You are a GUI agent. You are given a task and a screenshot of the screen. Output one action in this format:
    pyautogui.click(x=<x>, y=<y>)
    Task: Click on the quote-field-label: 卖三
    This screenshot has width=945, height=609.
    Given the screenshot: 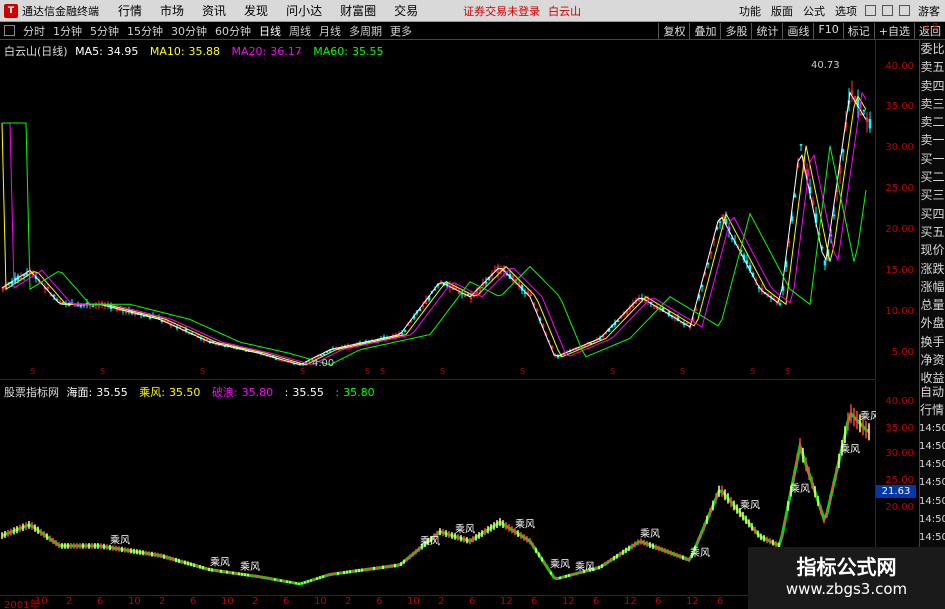 What is the action you would take?
    pyautogui.click(x=932, y=103)
    